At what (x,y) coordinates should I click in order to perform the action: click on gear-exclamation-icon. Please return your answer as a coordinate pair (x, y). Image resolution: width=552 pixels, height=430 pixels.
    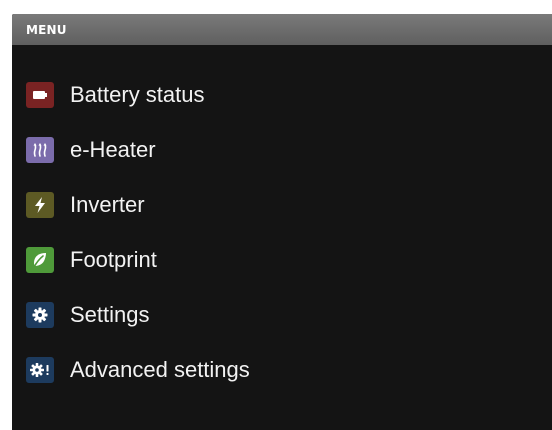
    Looking at the image, I should click on (40, 370).